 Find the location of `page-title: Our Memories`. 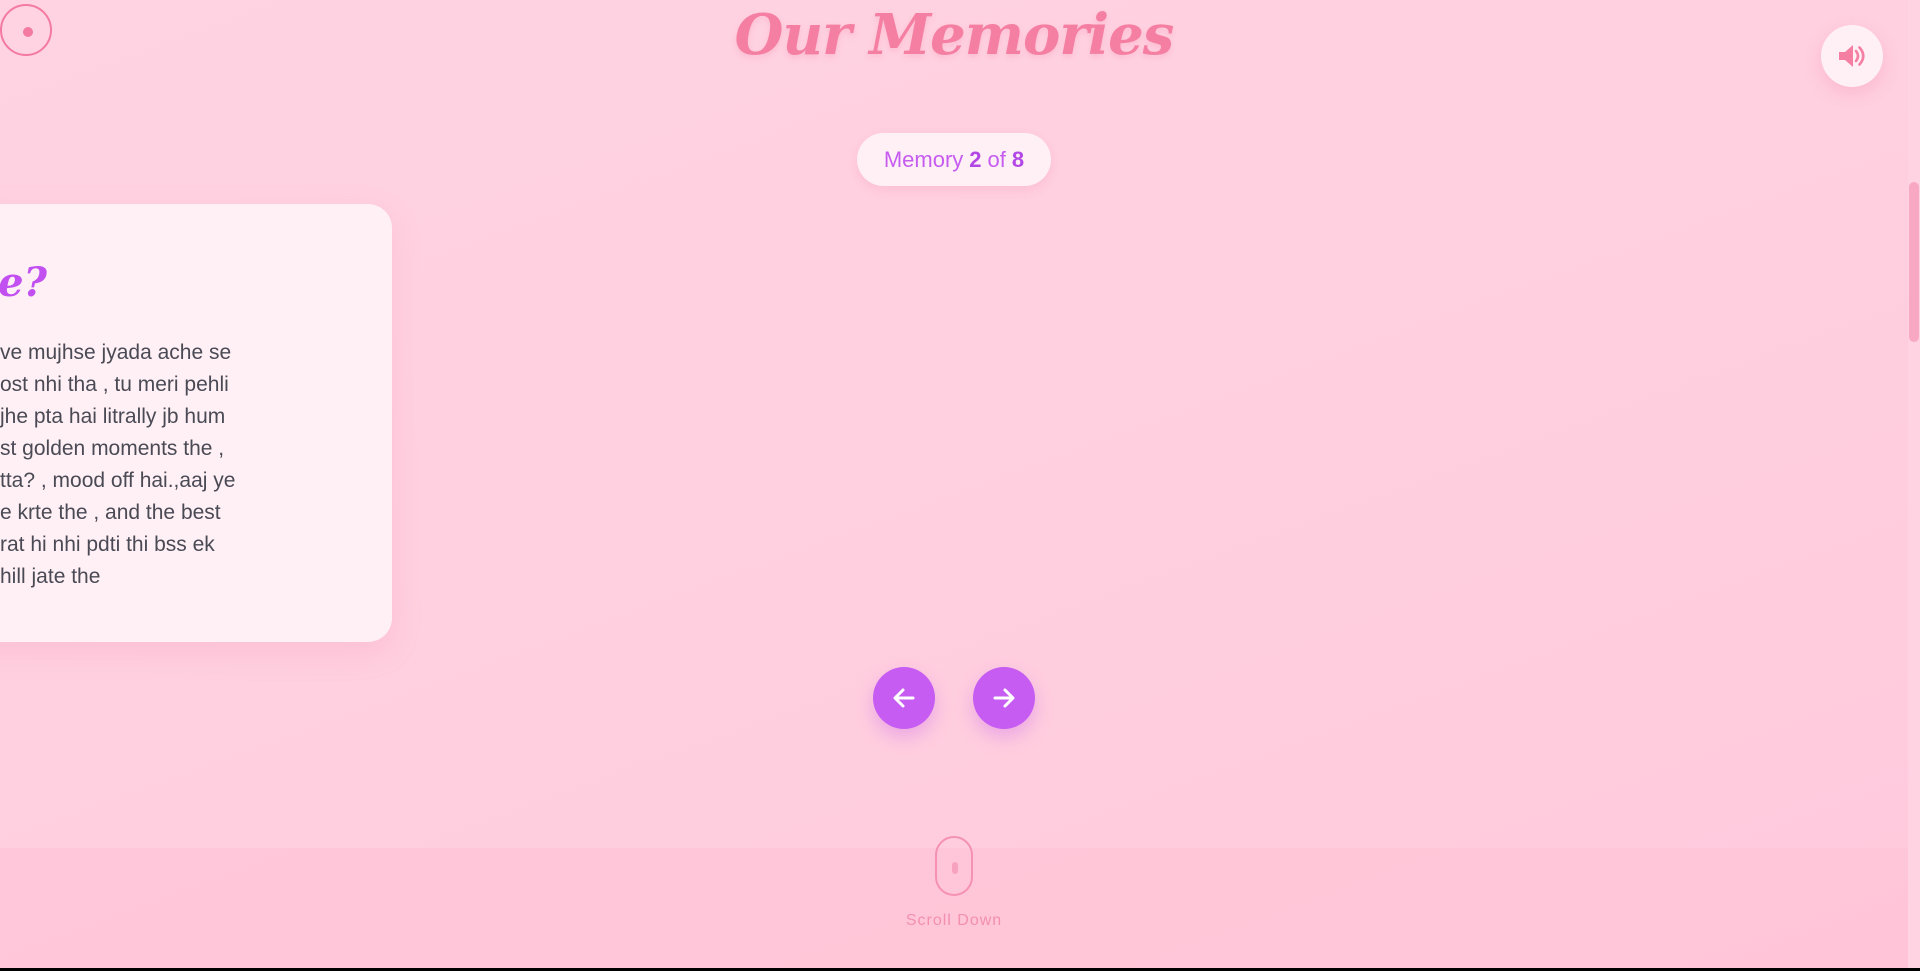

page-title: Our Memories is located at coordinates (954, 35).